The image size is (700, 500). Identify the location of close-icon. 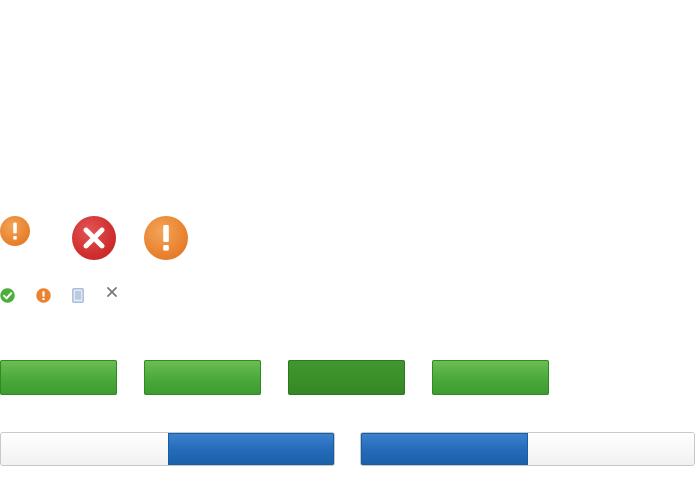
(112, 292).